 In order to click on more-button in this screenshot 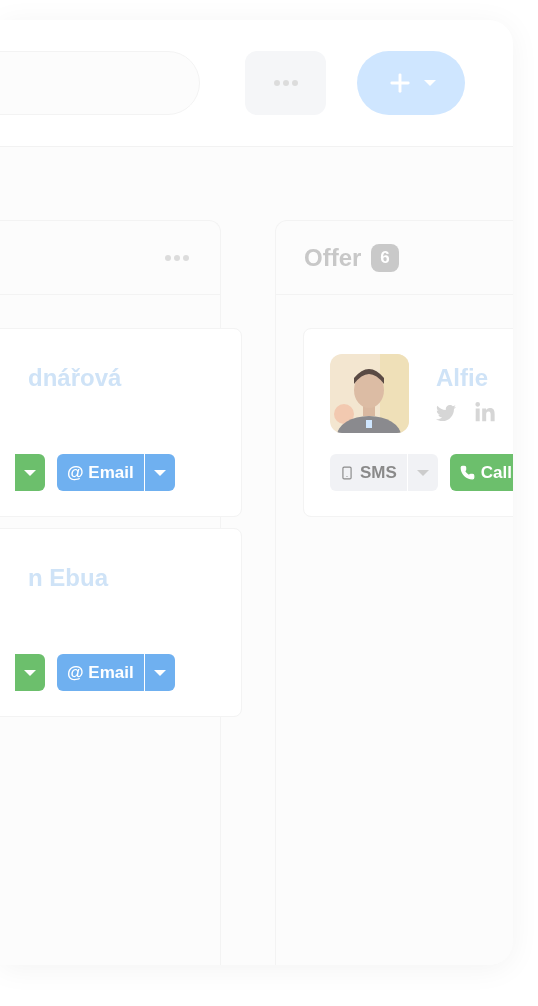, I will do `click(285, 83)`.